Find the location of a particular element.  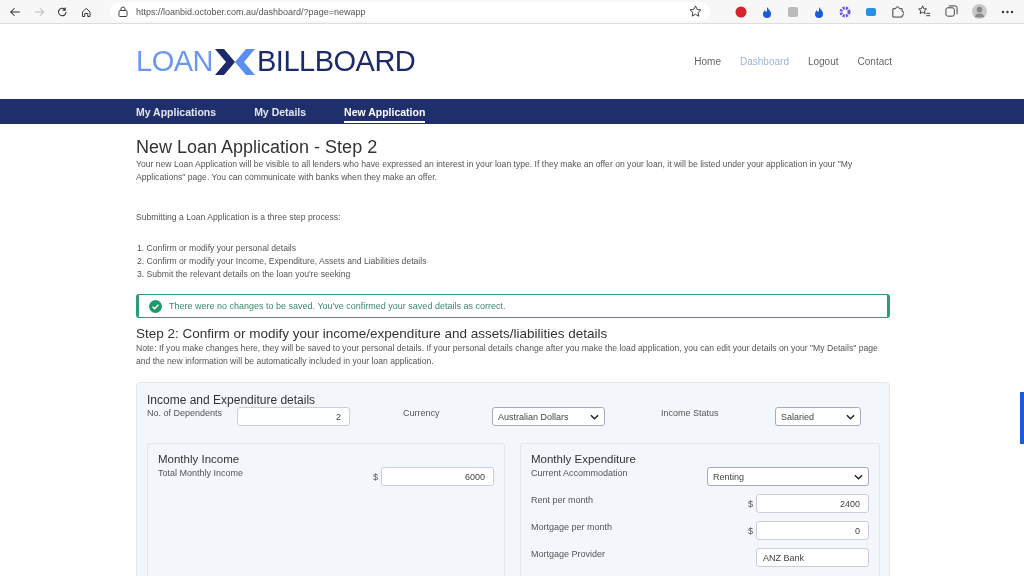

favorite-star-icon is located at coordinates (695, 11).